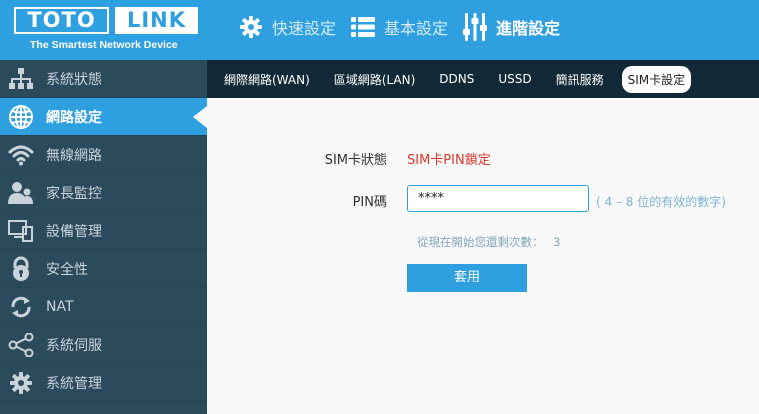 The width and height of the screenshot is (759, 414). What do you see at coordinates (416, 28) in the screenshot?
I see `topnav-basic-setup-label: 基本設定` at bounding box center [416, 28].